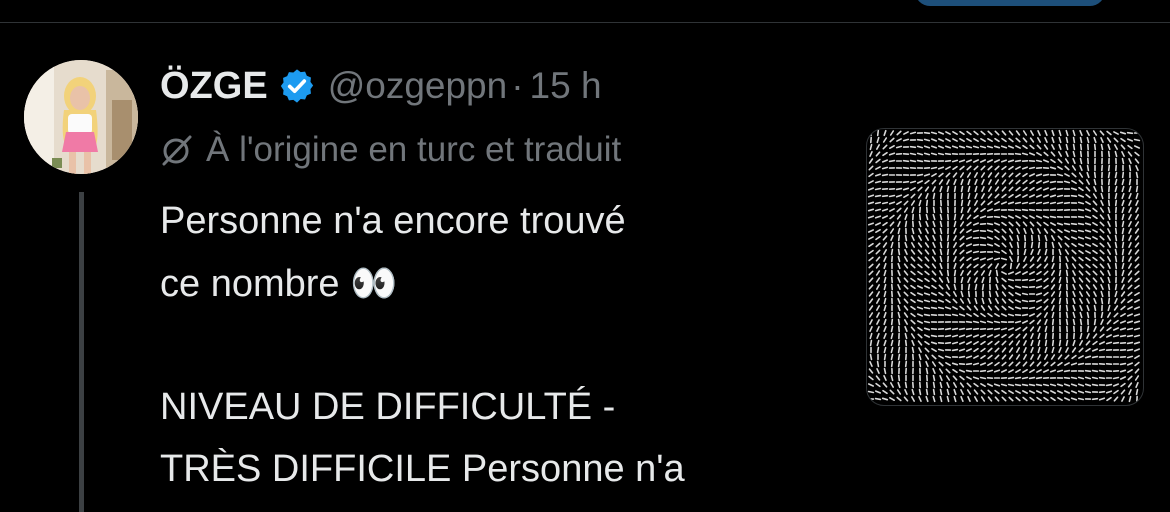  I want to click on translation-text: À l'origine en turc et traduit, so click(413, 150).